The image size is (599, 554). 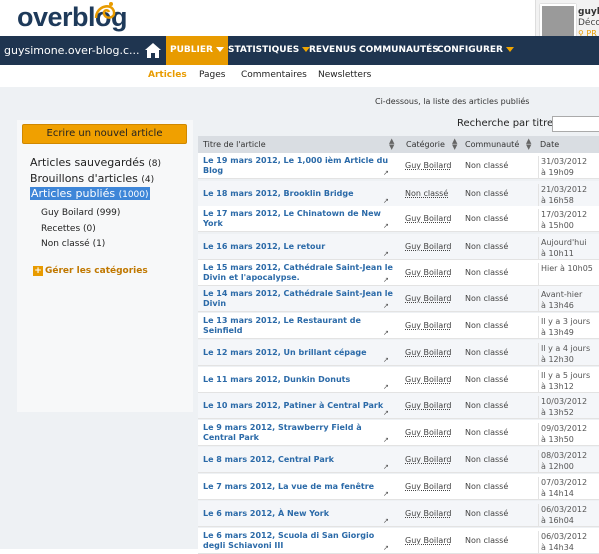 I want to click on plus-icon: +, so click(x=38, y=271).